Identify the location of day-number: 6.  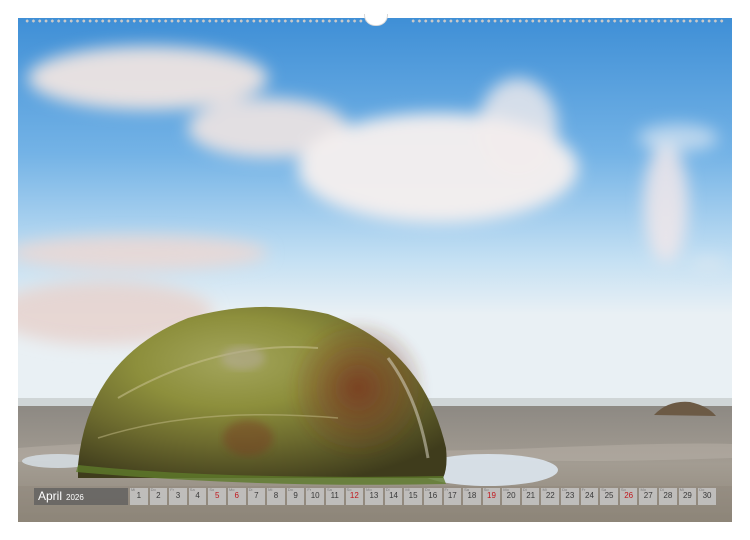
(236, 495).